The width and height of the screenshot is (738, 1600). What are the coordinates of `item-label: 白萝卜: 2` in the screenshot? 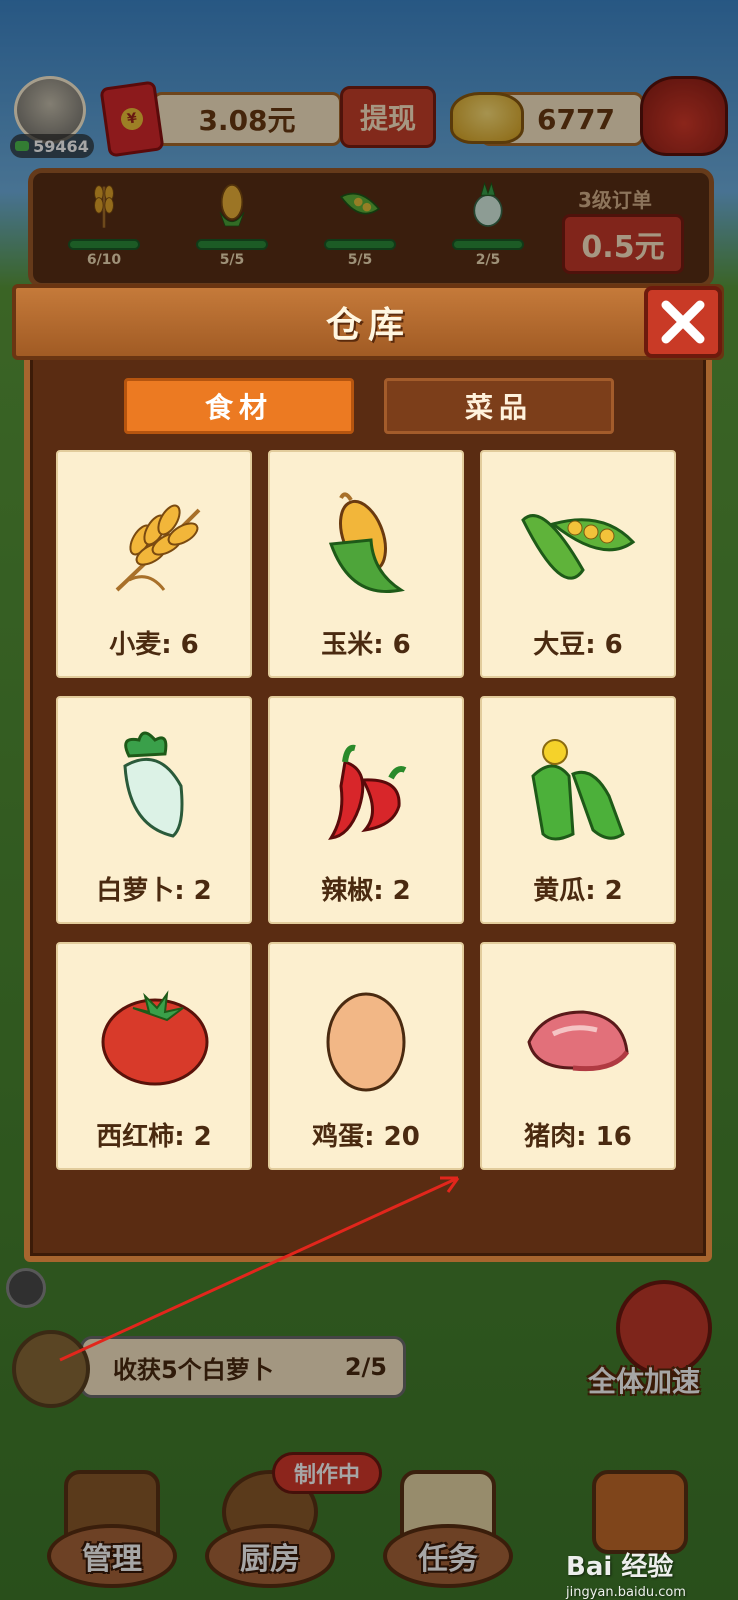 It's located at (154, 891).